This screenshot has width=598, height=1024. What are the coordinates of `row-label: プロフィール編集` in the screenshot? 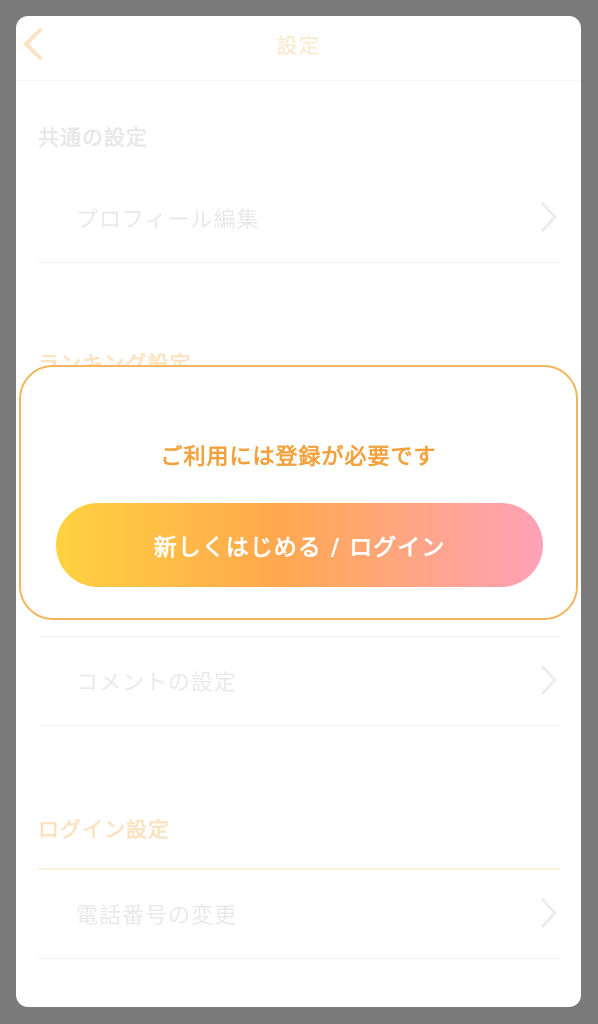 It's located at (168, 220).